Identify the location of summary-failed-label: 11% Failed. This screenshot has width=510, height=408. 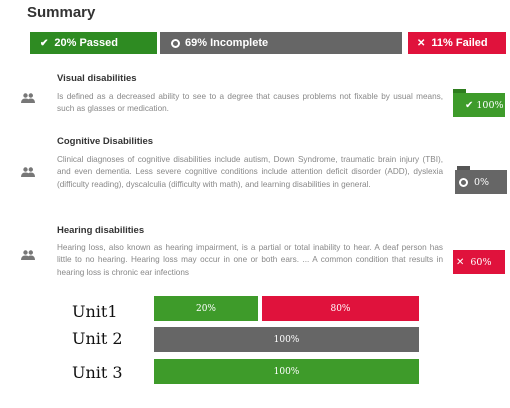
(459, 43).